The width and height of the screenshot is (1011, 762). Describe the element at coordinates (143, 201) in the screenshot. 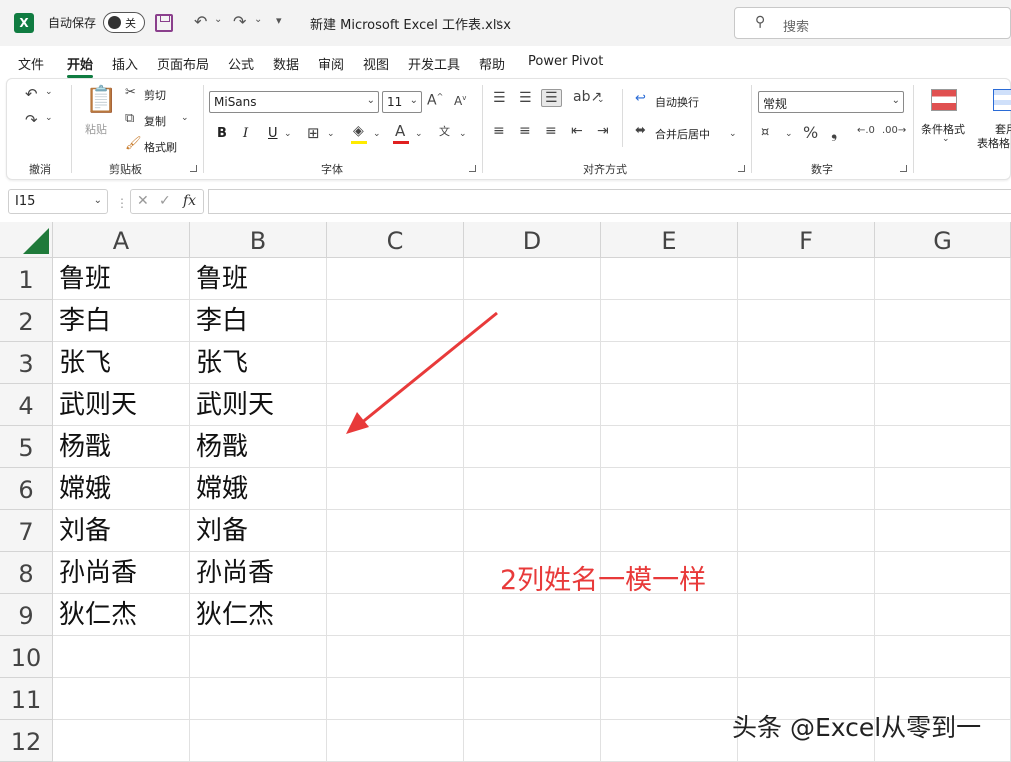

I see `cancel-icon: ✕` at that location.